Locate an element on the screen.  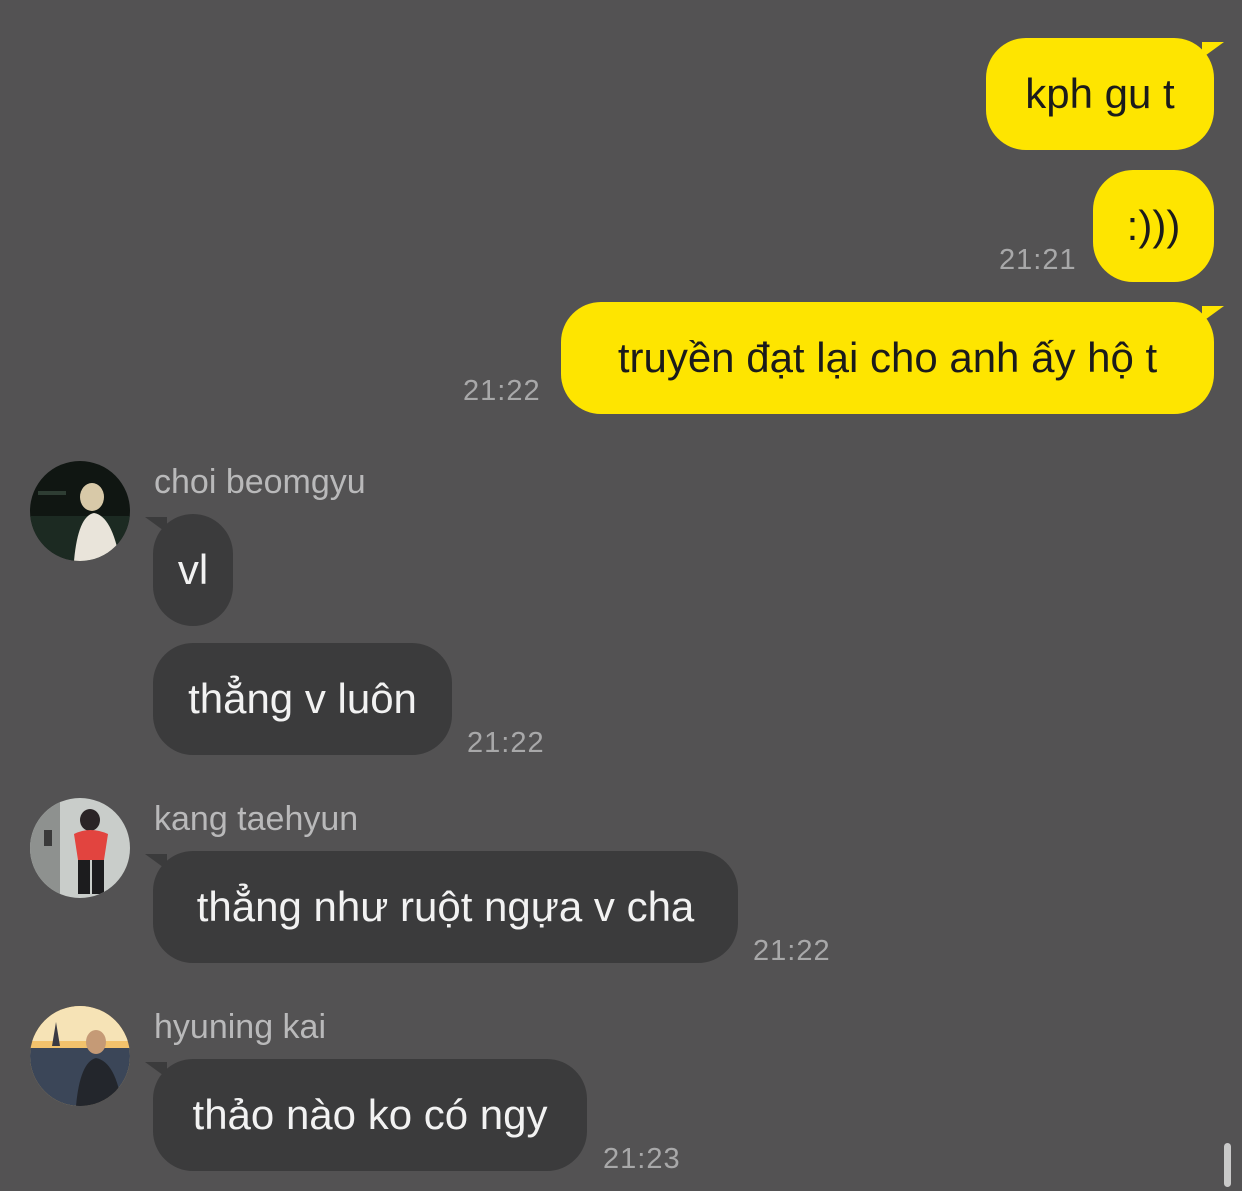
avatar-choi-beomgyu is located at coordinates (80, 511).